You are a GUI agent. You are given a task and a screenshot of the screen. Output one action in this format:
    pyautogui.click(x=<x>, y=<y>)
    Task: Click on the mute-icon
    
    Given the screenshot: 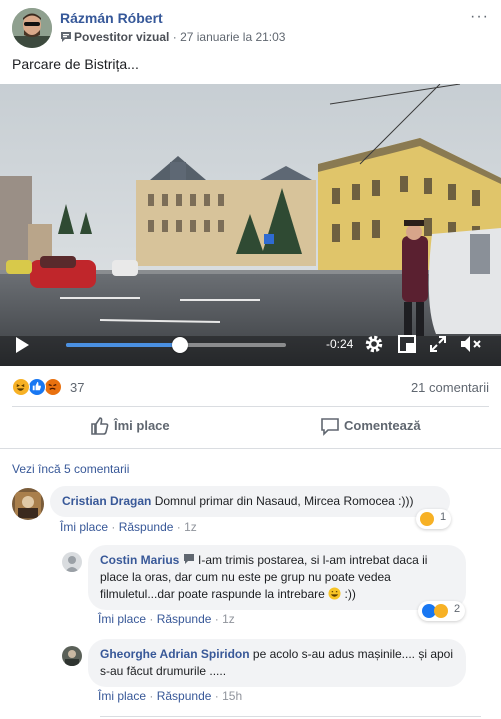 What is the action you would take?
    pyautogui.click(x=472, y=345)
    